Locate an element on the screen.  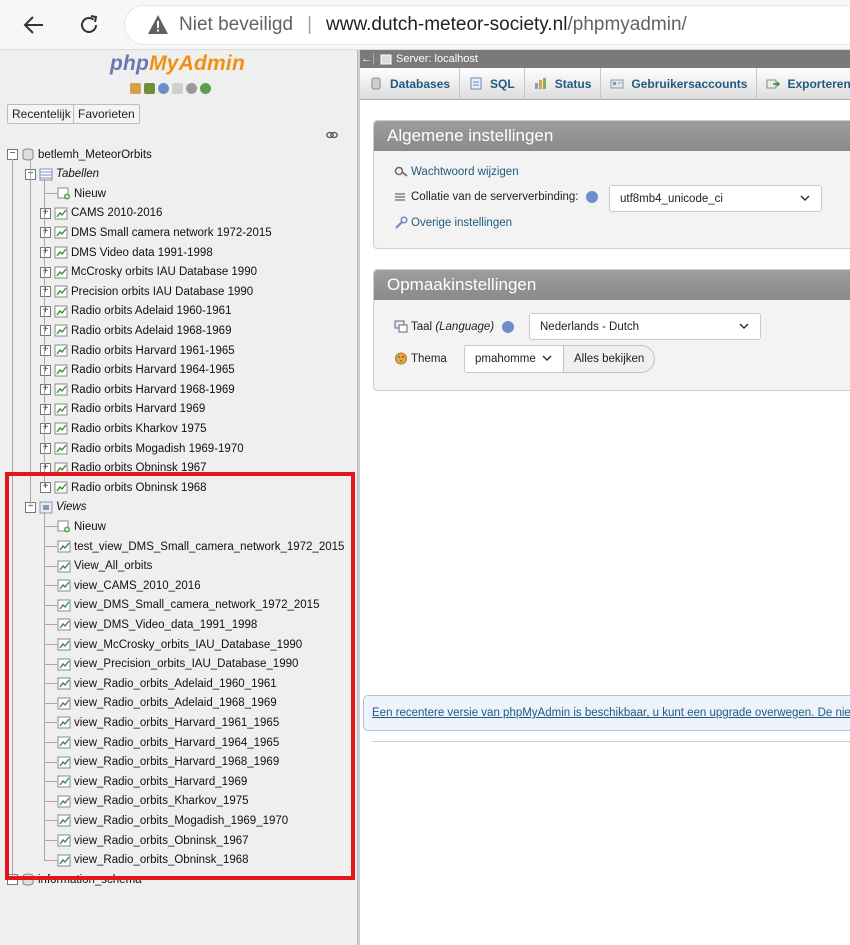
tree-item-label: Views is located at coordinates (71, 507).